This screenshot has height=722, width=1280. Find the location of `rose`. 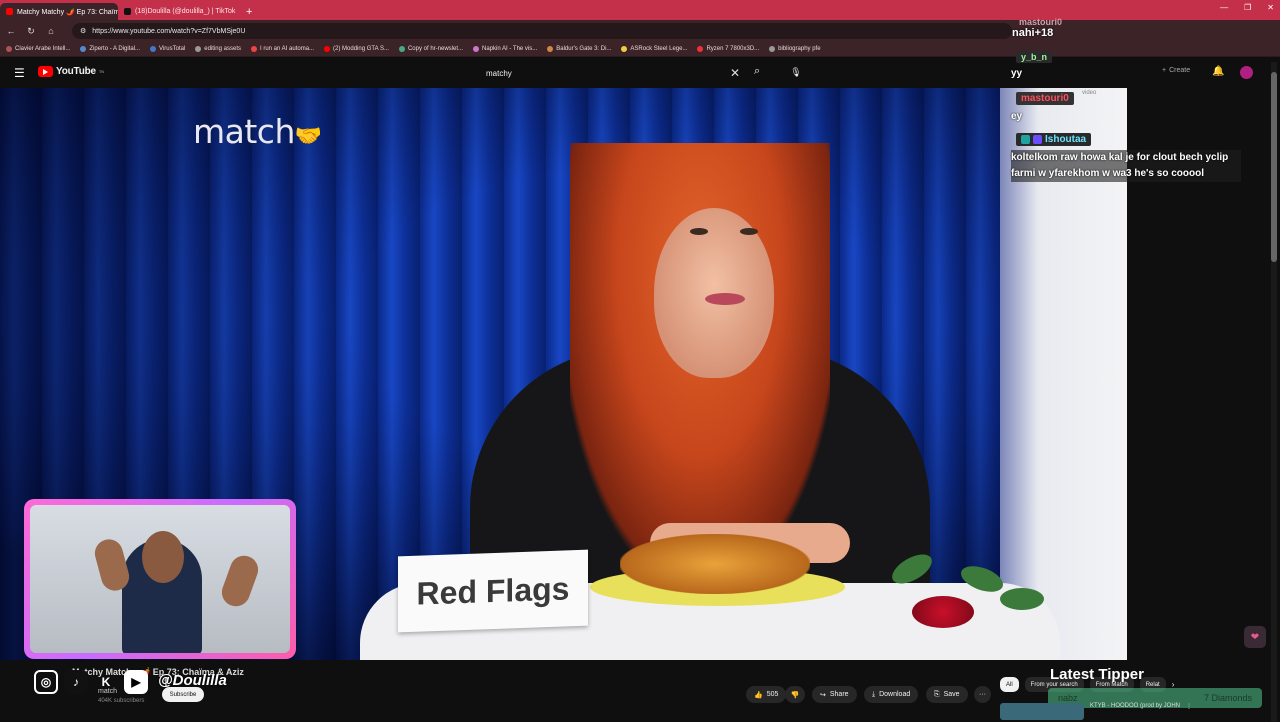

rose is located at coordinates (943, 612).